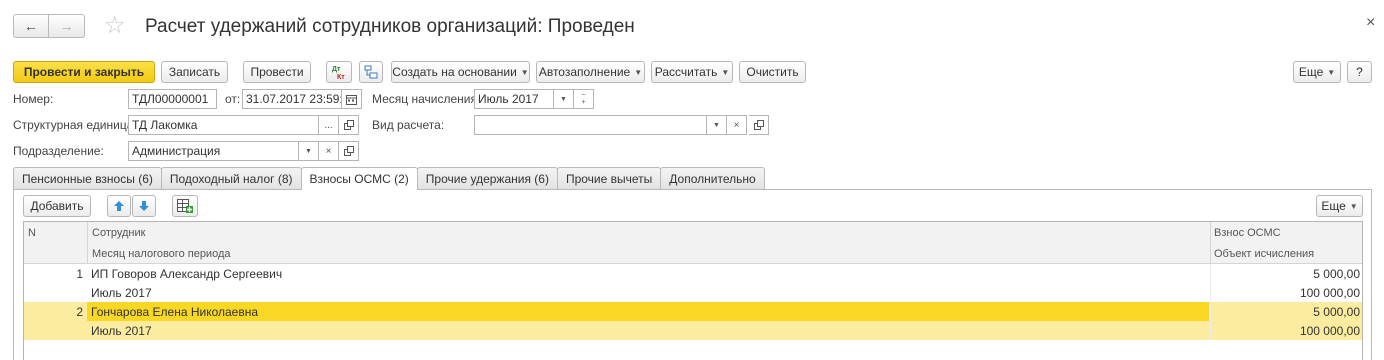 Image resolution: width=1384 pixels, height=360 pixels. I want to click on move-up-button, so click(119, 206).